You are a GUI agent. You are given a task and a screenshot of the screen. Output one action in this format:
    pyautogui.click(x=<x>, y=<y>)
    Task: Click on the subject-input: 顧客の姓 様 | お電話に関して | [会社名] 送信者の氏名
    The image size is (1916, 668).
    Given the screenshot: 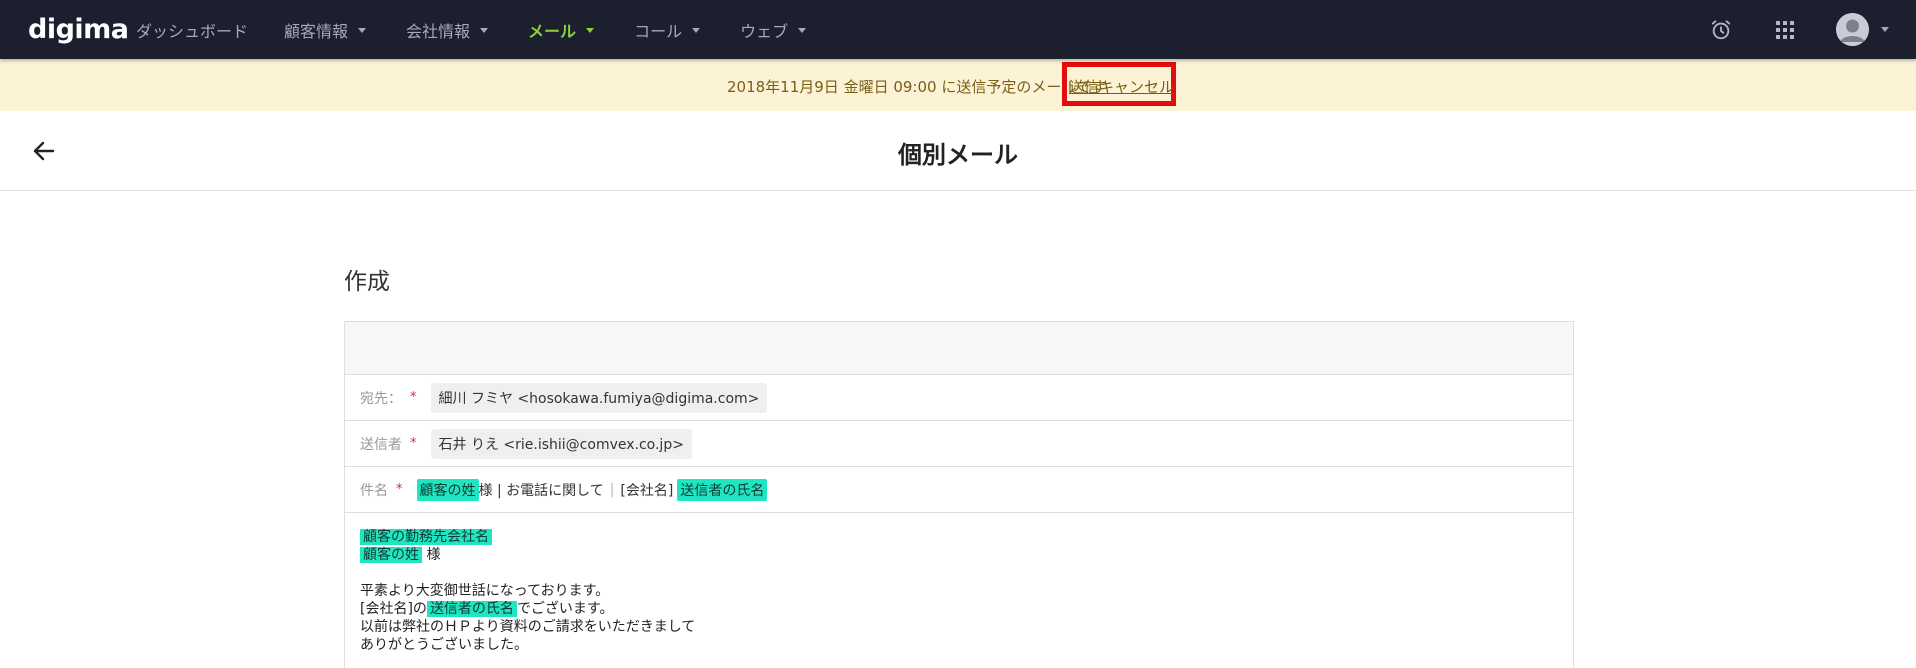 What is the action you would take?
    pyautogui.click(x=592, y=489)
    